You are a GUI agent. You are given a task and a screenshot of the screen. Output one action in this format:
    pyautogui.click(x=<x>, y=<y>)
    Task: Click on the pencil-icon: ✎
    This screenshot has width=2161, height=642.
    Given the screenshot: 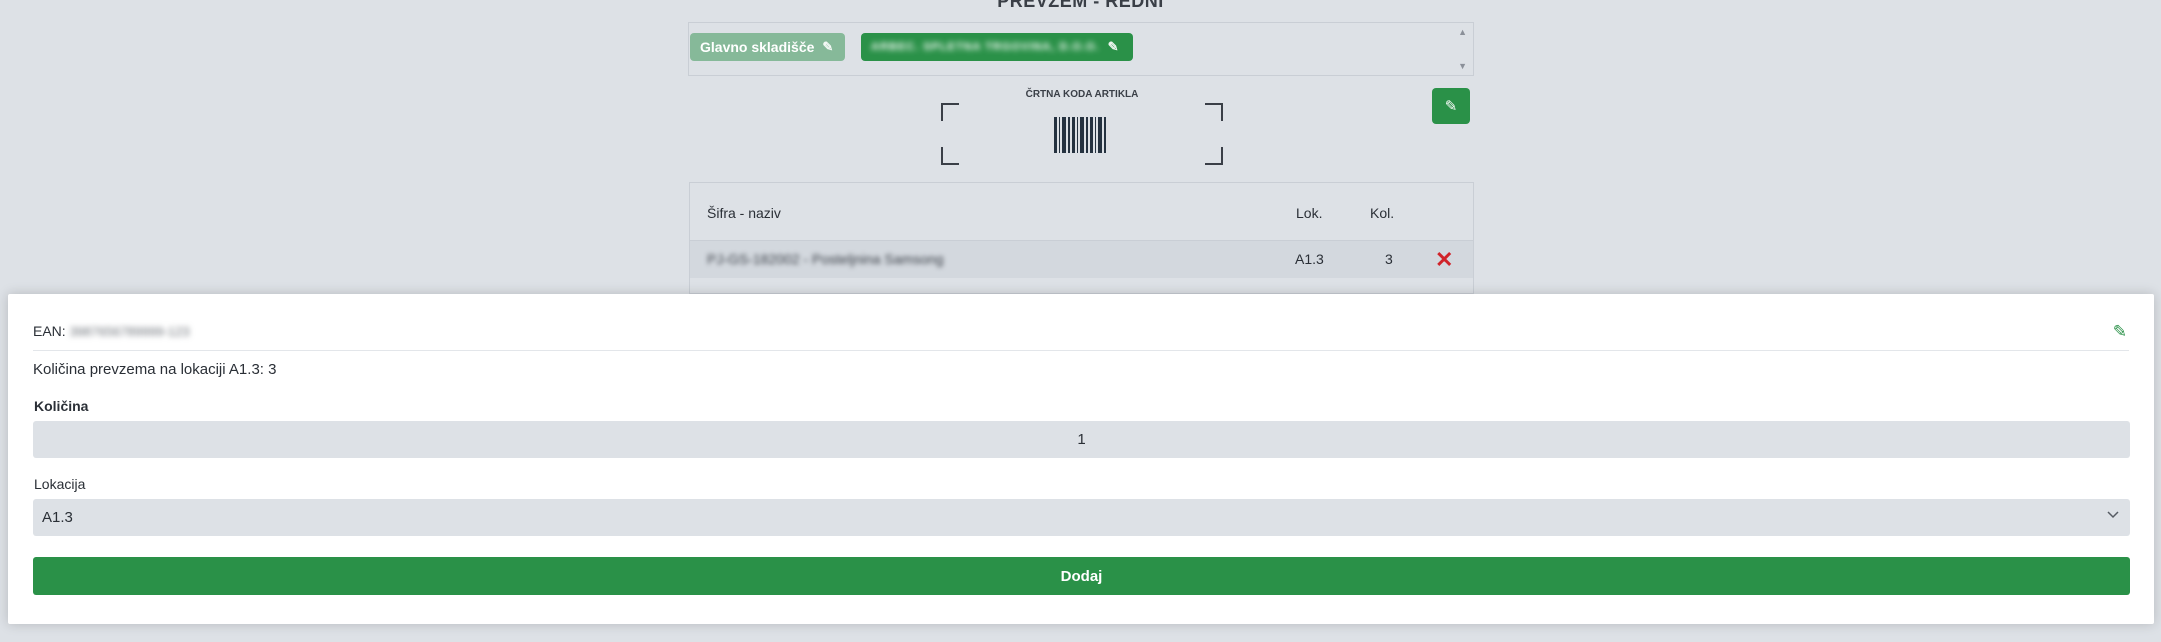 What is the action you would take?
    pyautogui.click(x=1451, y=106)
    